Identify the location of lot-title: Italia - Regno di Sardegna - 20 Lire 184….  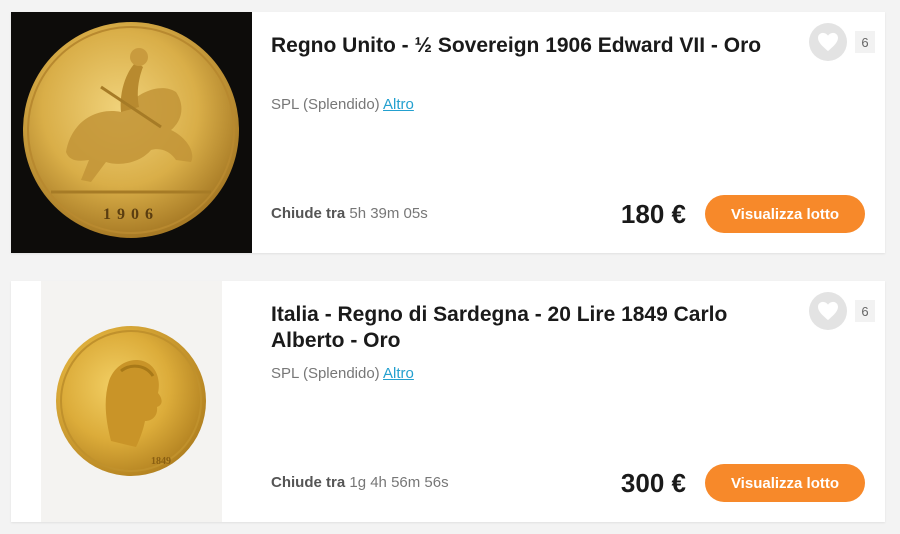
(521, 328).